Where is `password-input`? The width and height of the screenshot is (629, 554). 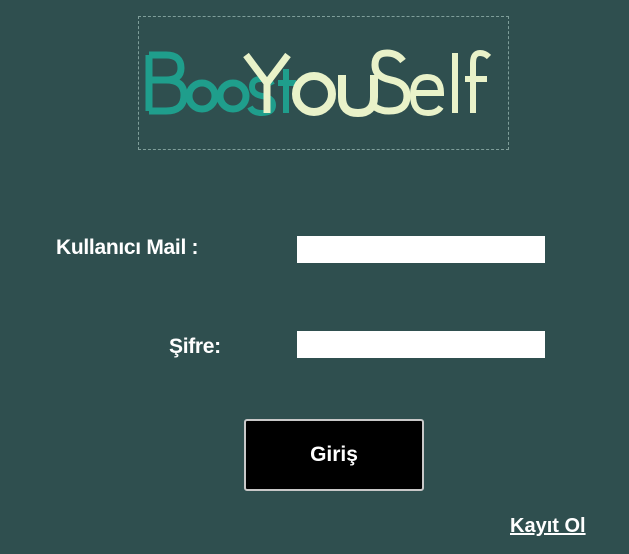 password-input is located at coordinates (421, 344).